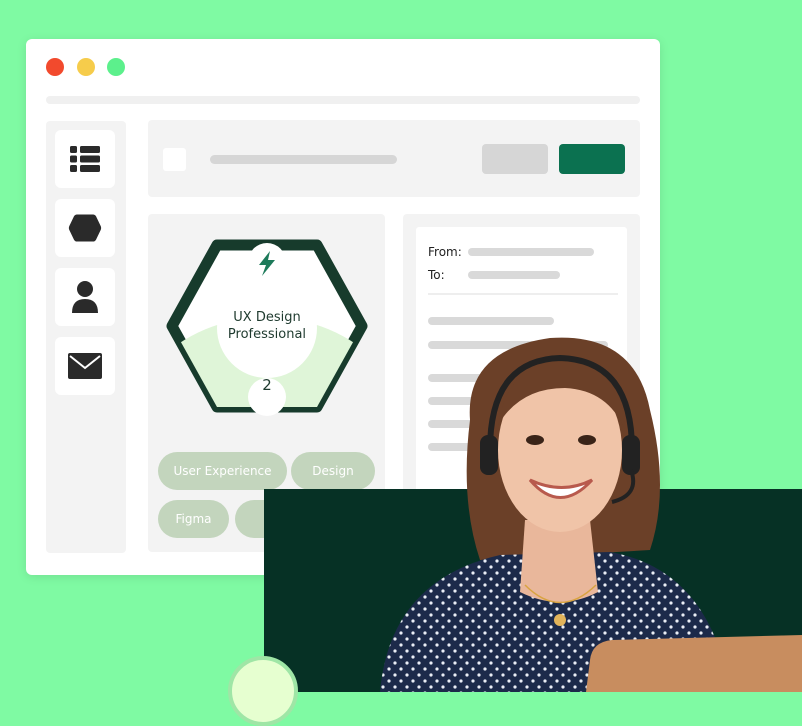 This screenshot has width=802, height=726. I want to click on window-minimize-button, so click(86, 67).